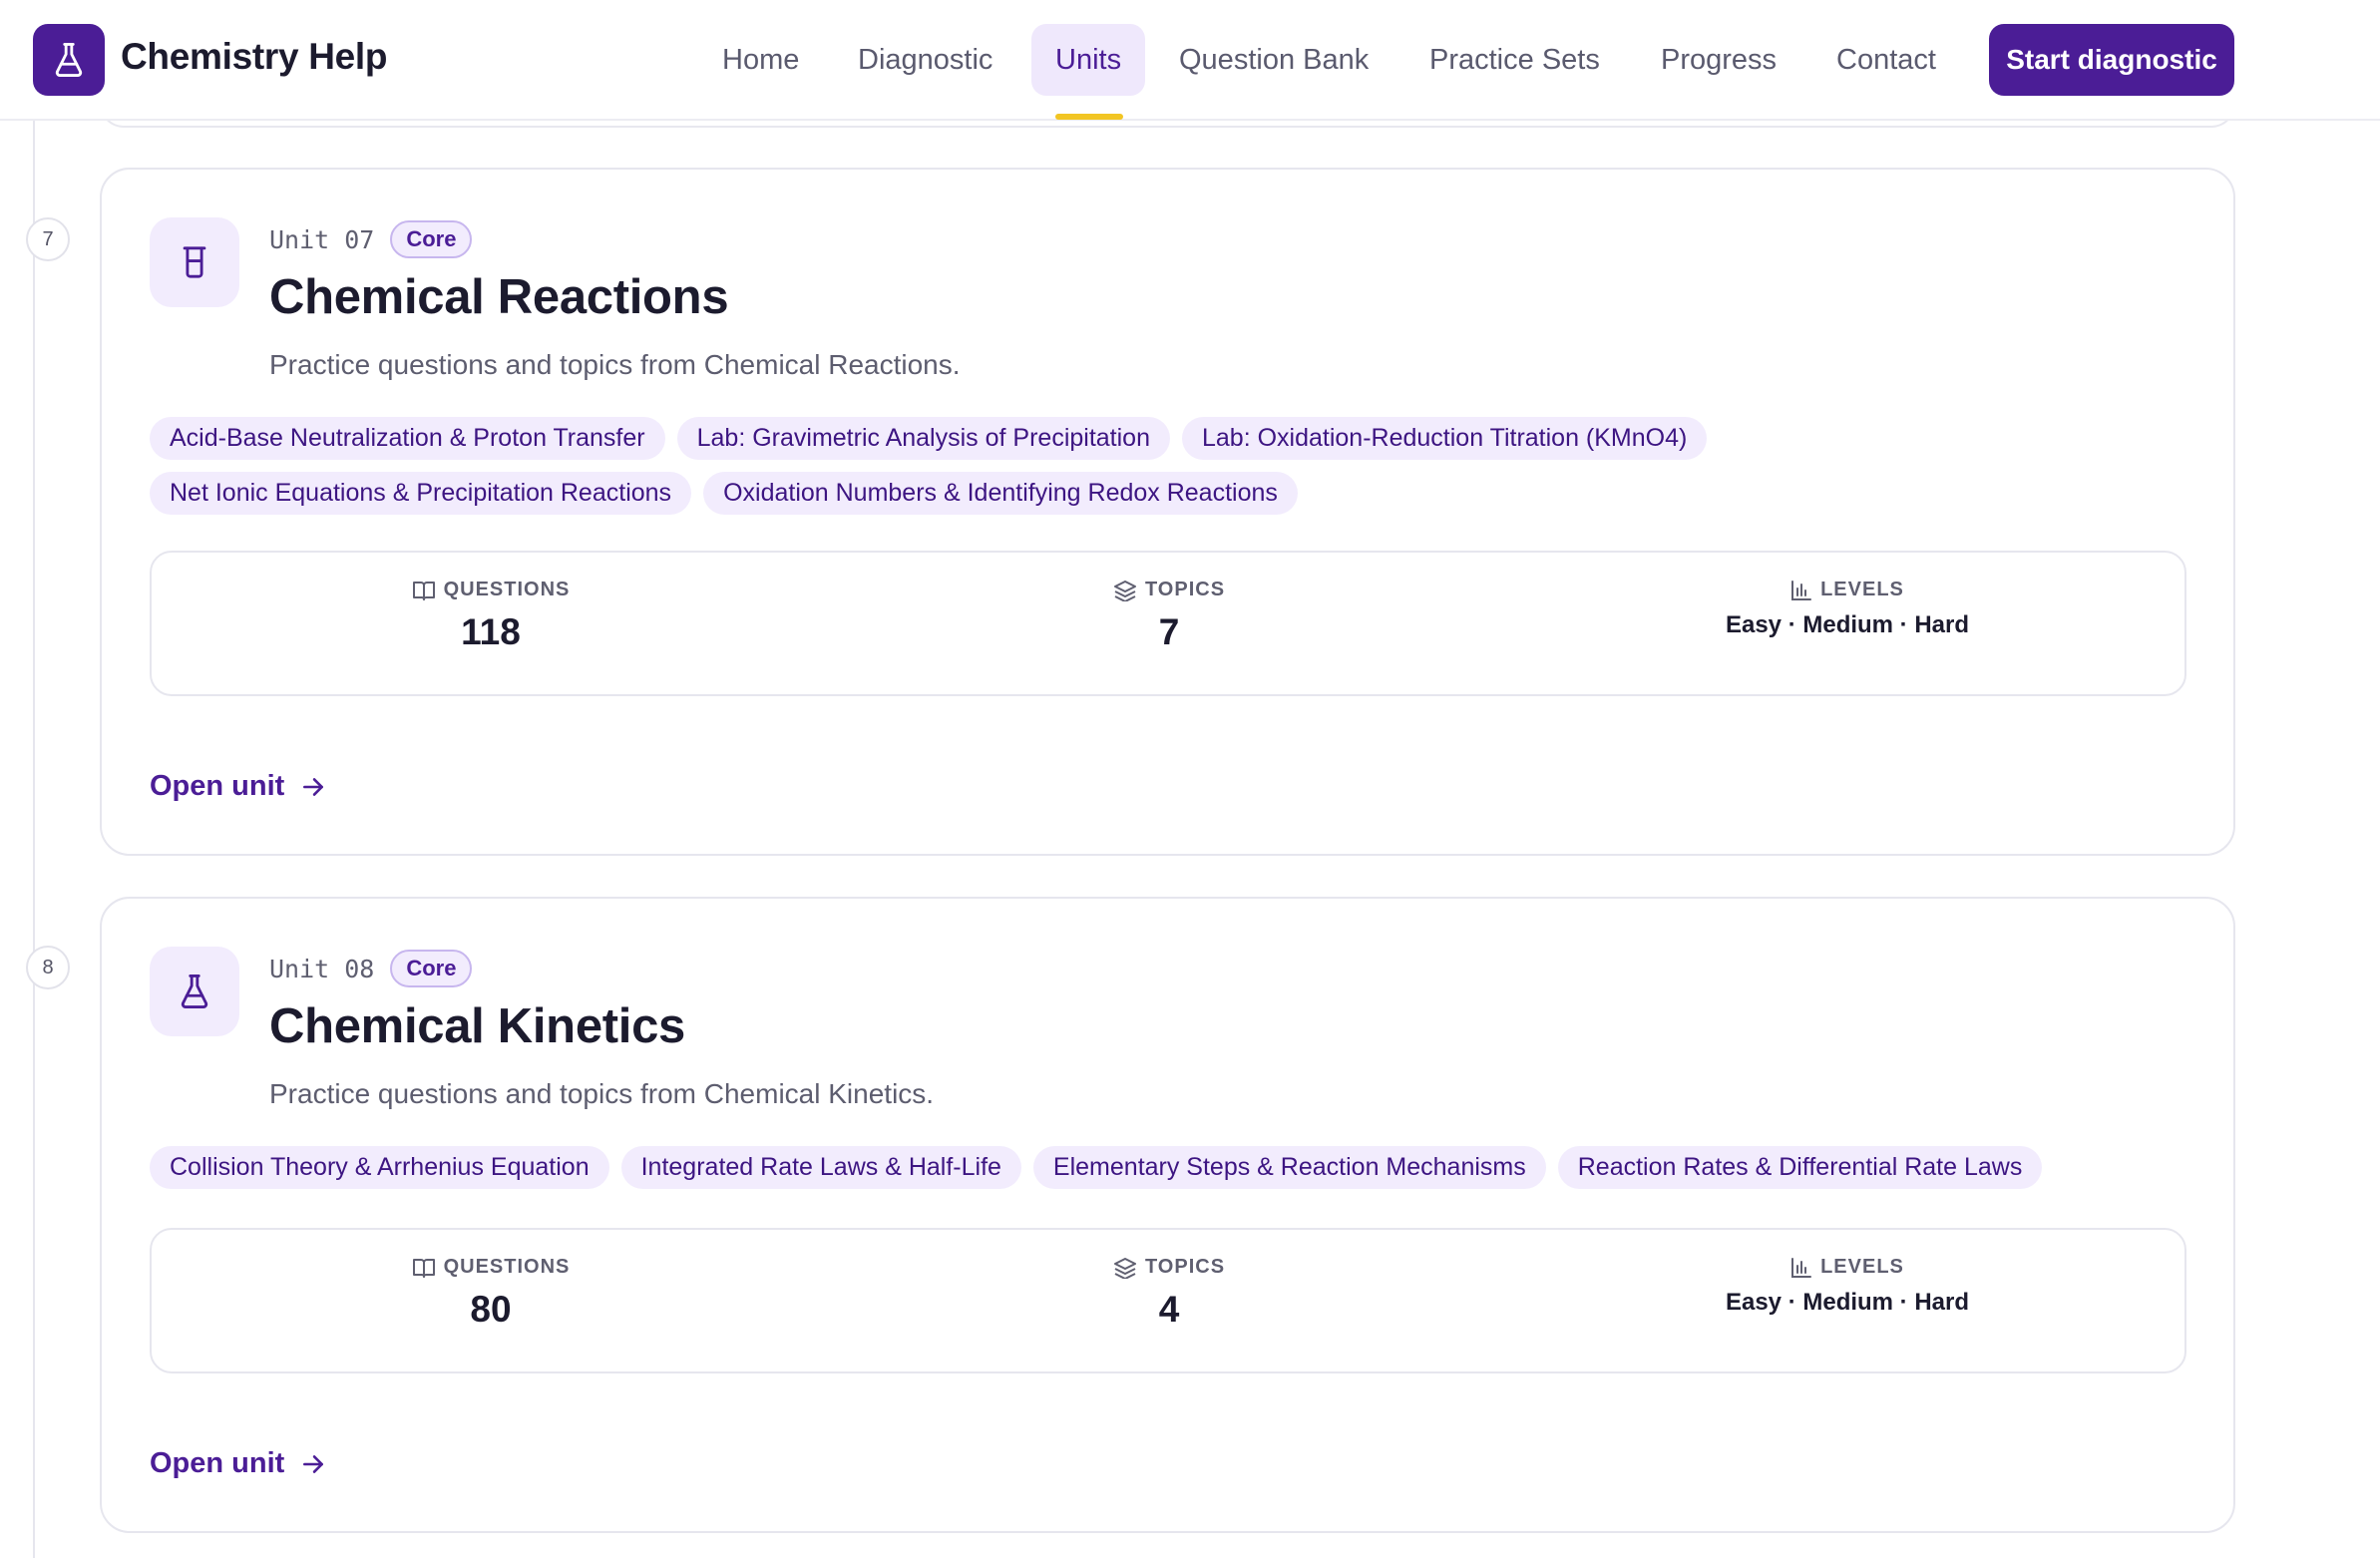 The width and height of the screenshot is (2380, 1558). Describe the element at coordinates (1089, 117) in the screenshot. I see `active-nav-indicator` at that location.